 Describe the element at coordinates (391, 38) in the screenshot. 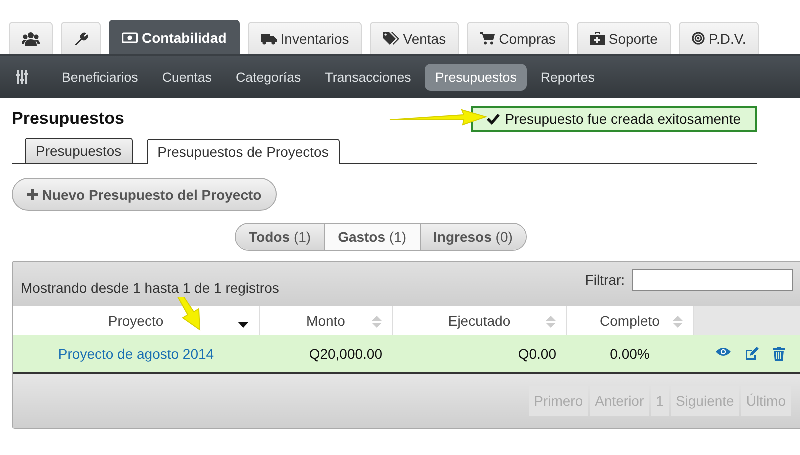

I see `tags-icon` at that location.